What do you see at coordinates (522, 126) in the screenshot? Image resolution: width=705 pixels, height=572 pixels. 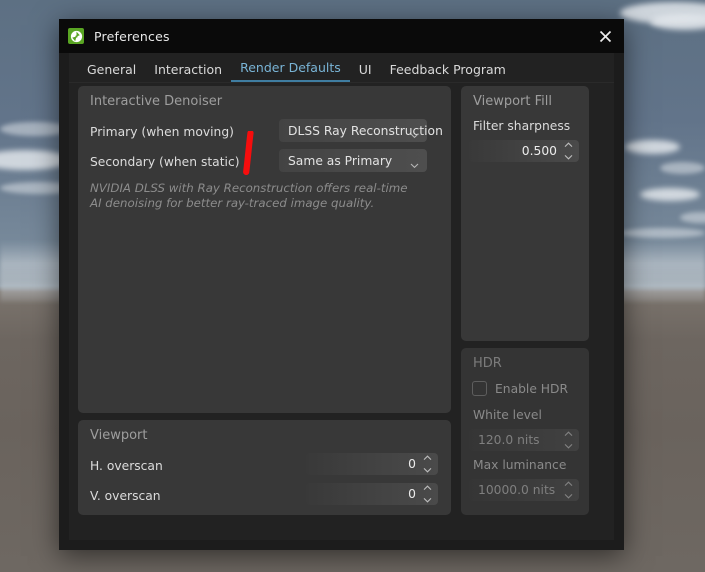 I see `label-filter-sharpness: Filter sharpness` at bounding box center [522, 126].